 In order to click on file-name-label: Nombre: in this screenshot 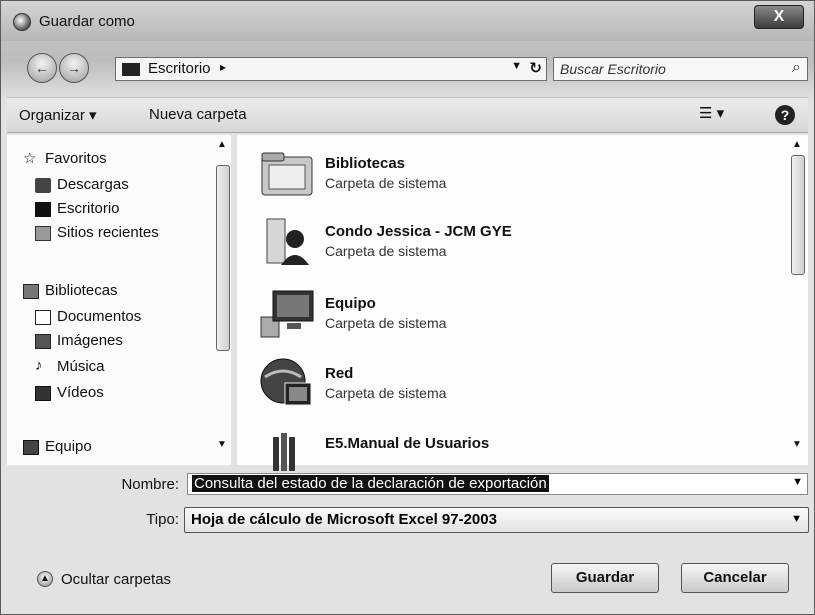, I will do `click(150, 484)`.